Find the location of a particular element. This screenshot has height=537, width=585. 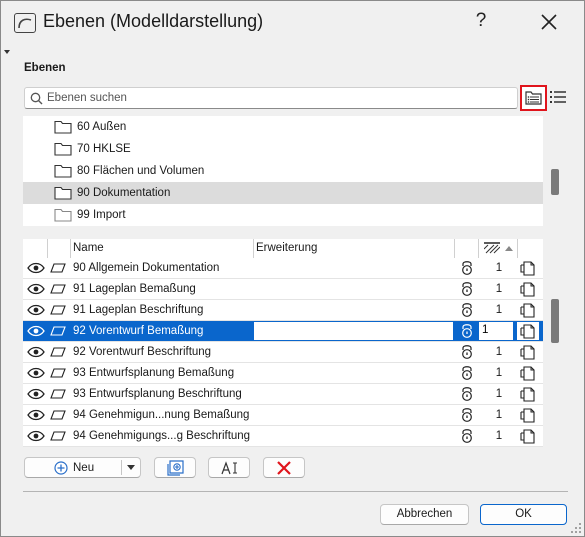

header-lock is located at coordinates (467, 248).